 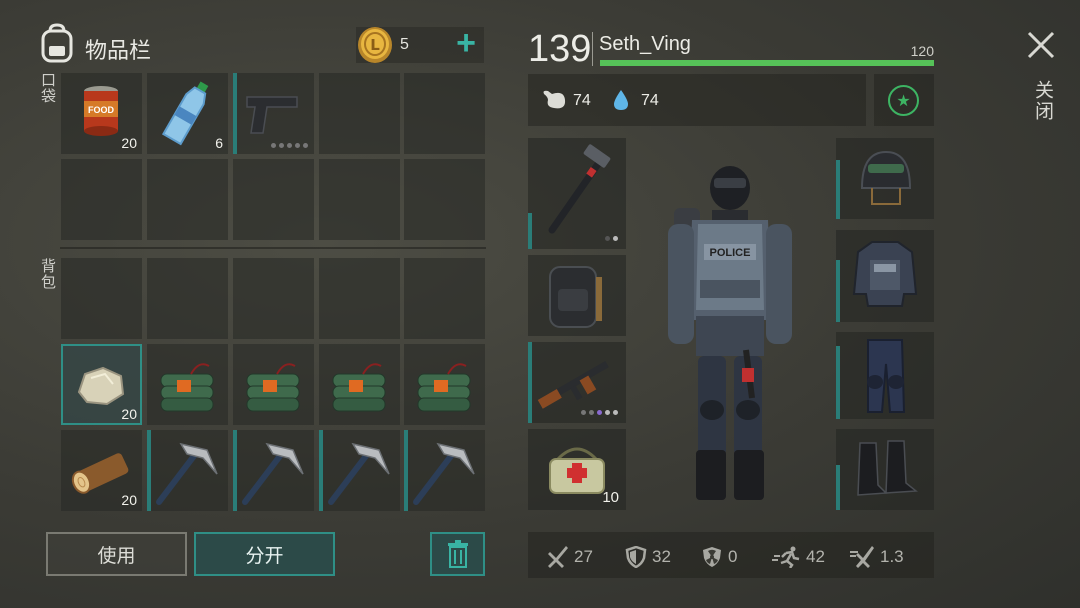 I want to click on svg-text: L, so click(x=375, y=45).